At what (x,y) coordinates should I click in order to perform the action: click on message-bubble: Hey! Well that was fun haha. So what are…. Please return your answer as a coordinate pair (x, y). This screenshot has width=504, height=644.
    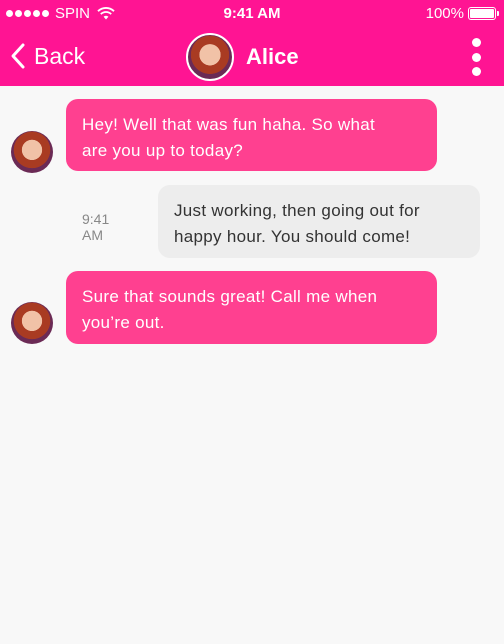
    Looking at the image, I should click on (251, 135).